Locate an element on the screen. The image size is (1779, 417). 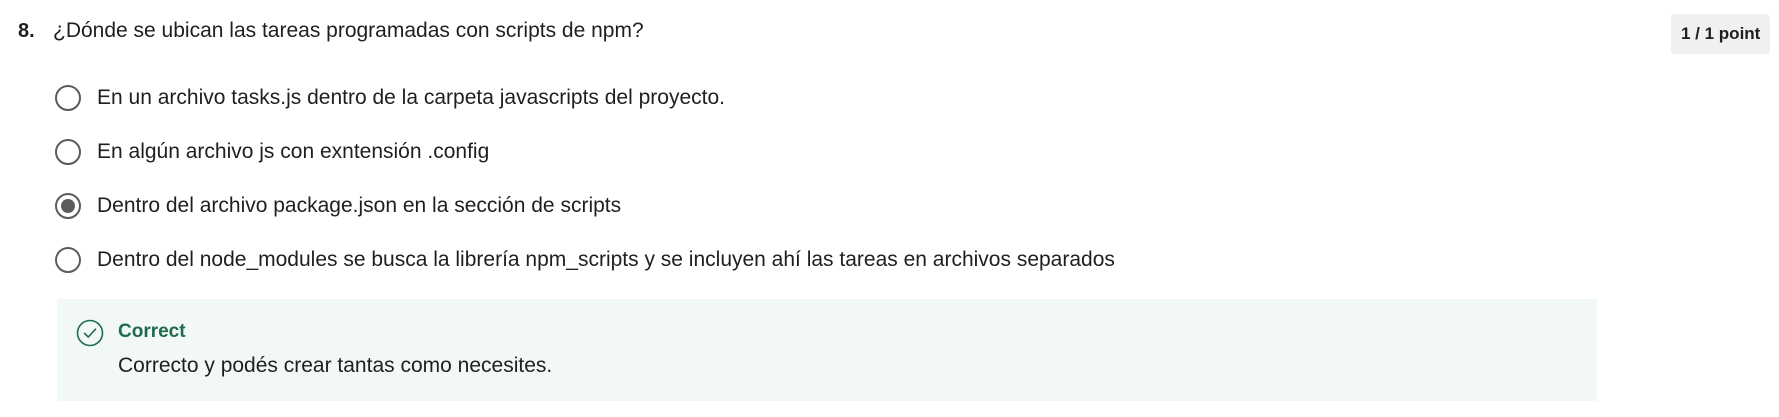
question-number: 8. is located at coordinates (26, 31).